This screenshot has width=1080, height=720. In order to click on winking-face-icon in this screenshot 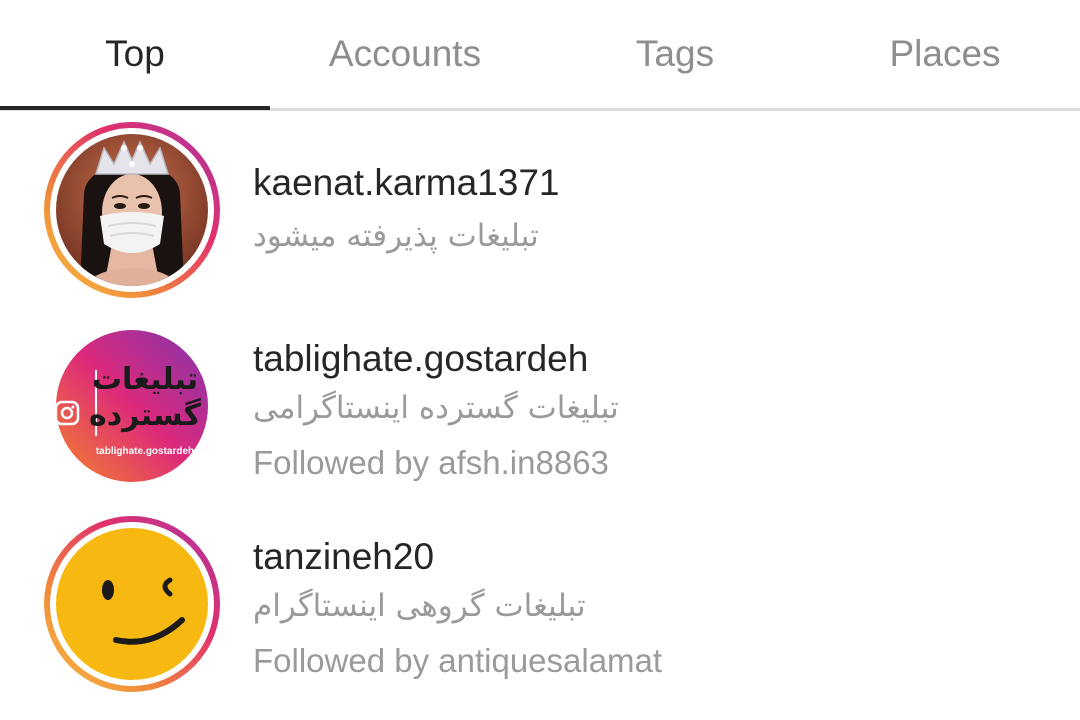, I will do `click(132, 604)`.